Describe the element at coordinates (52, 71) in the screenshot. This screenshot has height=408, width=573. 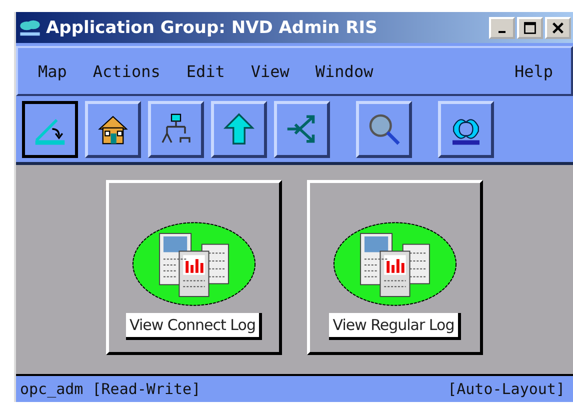
I see `menu-item: Map` at that location.